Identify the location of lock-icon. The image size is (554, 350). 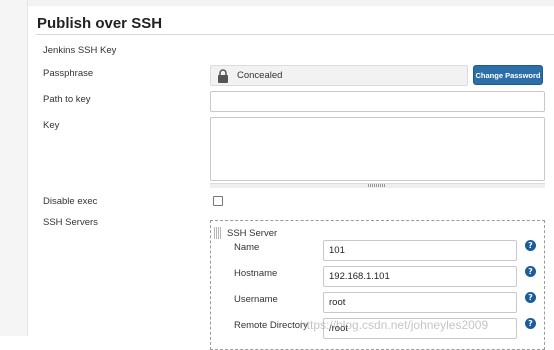
(223, 76).